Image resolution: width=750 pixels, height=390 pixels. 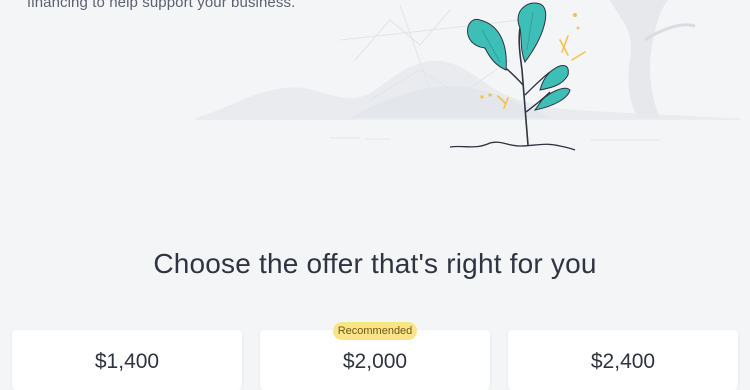 I want to click on offer-amount: $2,400, so click(x=623, y=361).